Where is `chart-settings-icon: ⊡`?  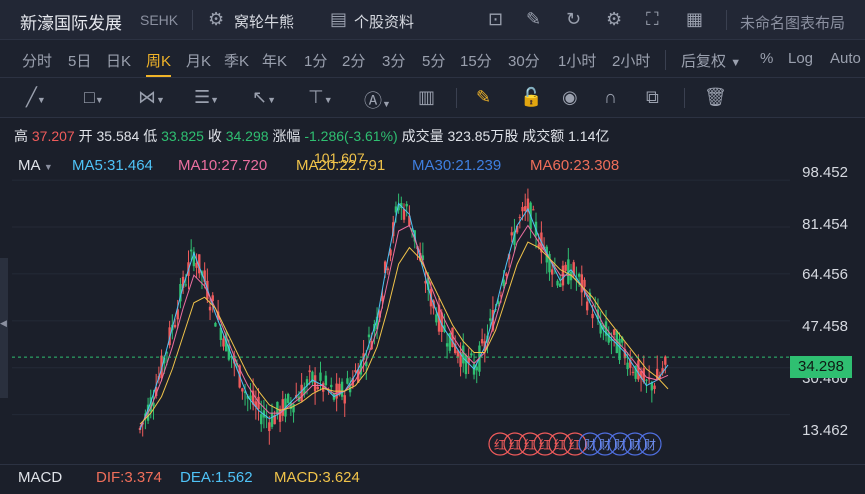
chart-settings-icon: ⊡ is located at coordinates (495, 19).